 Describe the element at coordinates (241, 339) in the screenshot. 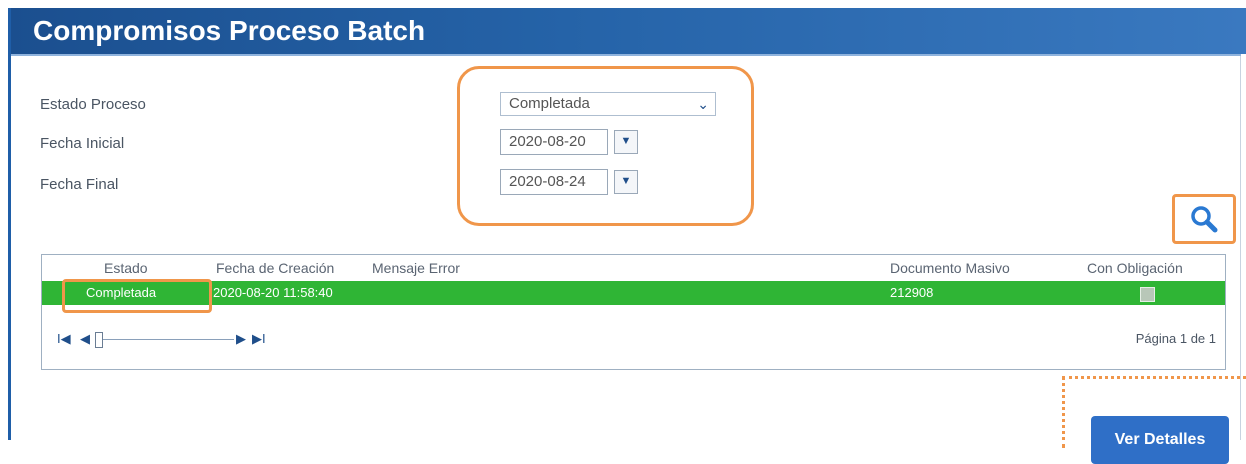

I see `next-page-icon: ▶` at that location.